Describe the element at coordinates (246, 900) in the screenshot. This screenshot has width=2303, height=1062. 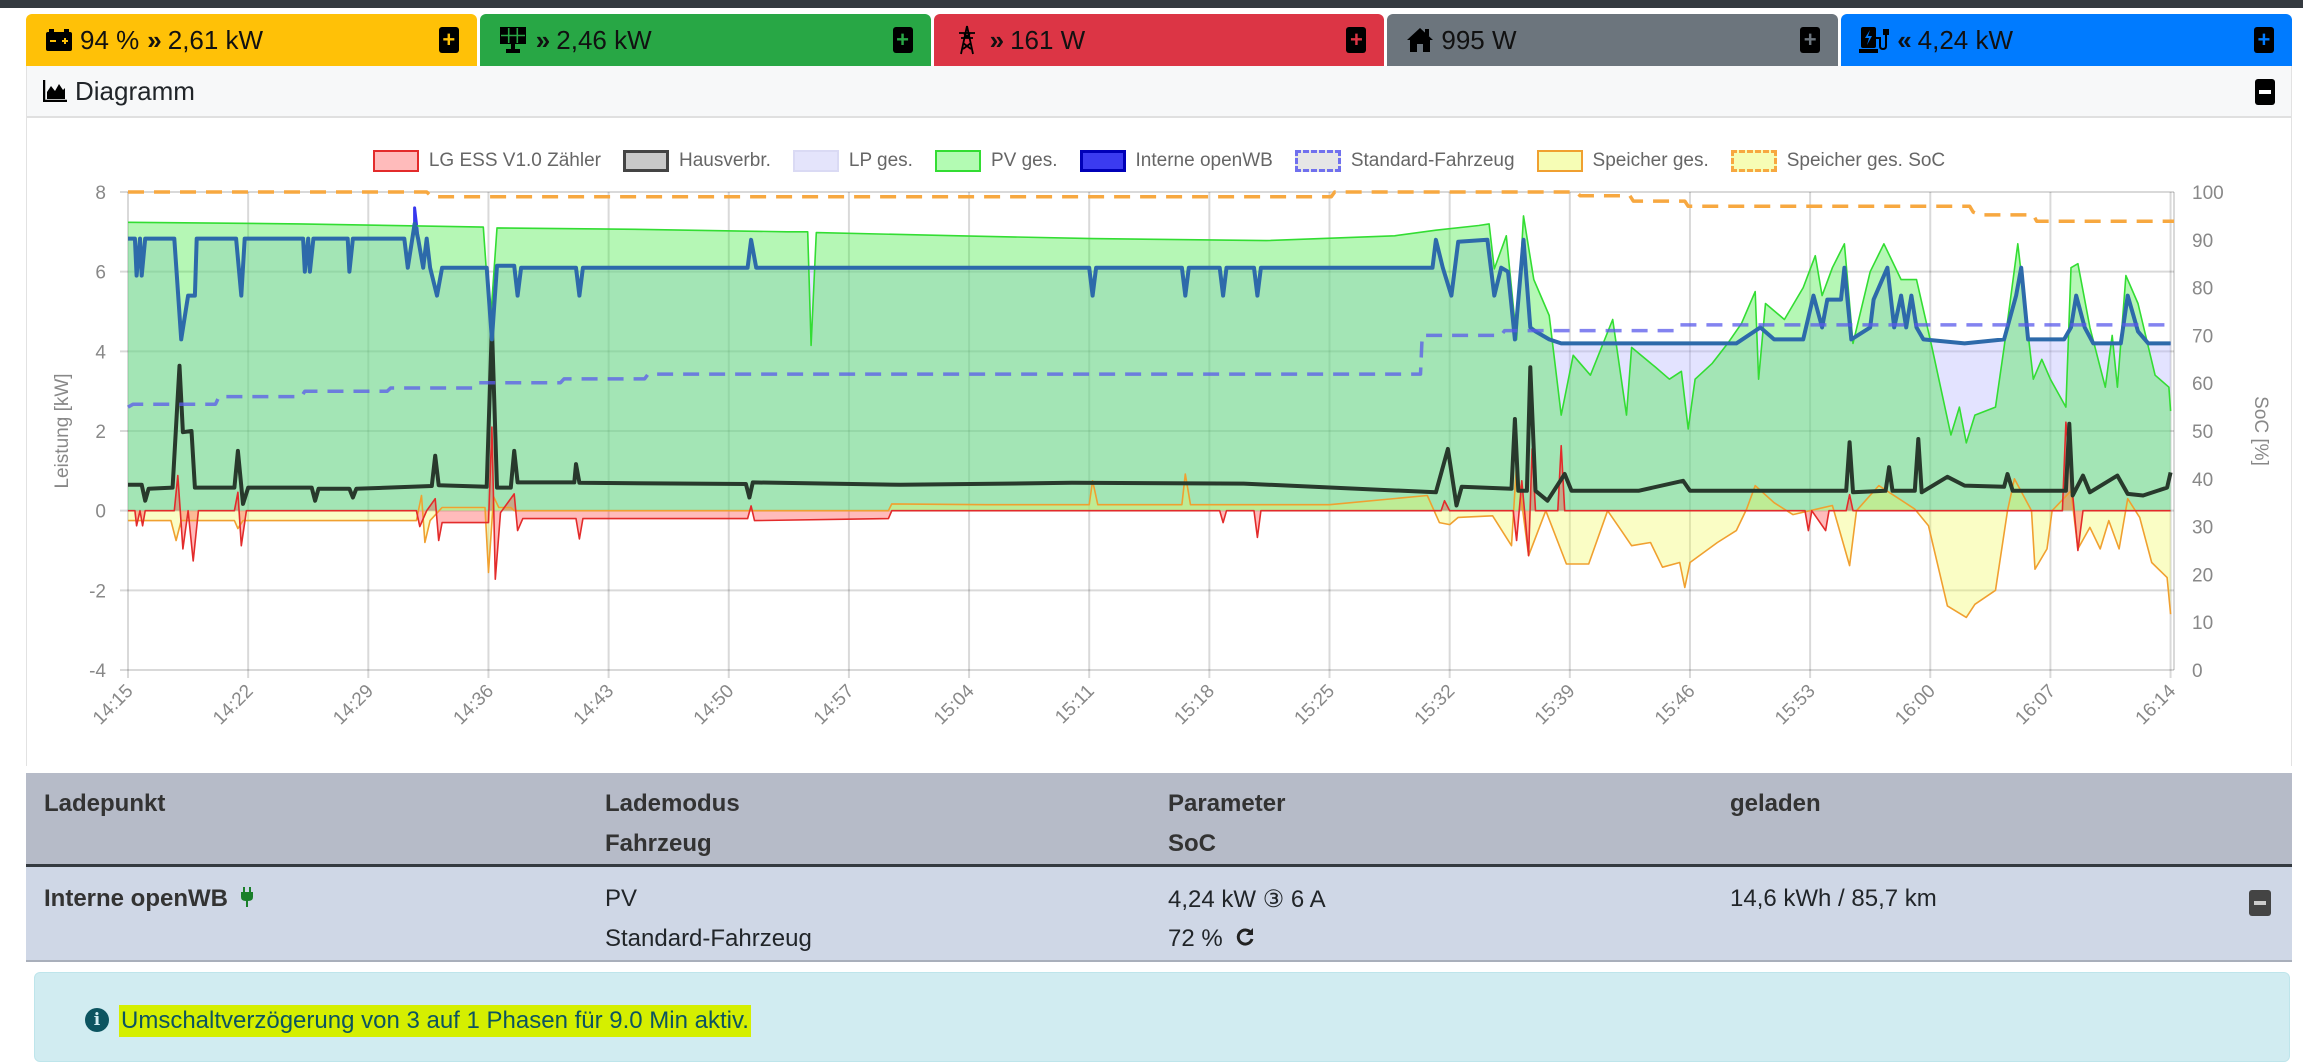
I see `plug-icon` at that location.